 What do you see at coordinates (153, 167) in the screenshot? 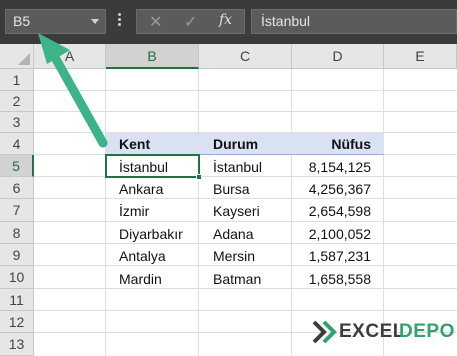
I see `selected-cell-b5` at bounding box center [153, 167].